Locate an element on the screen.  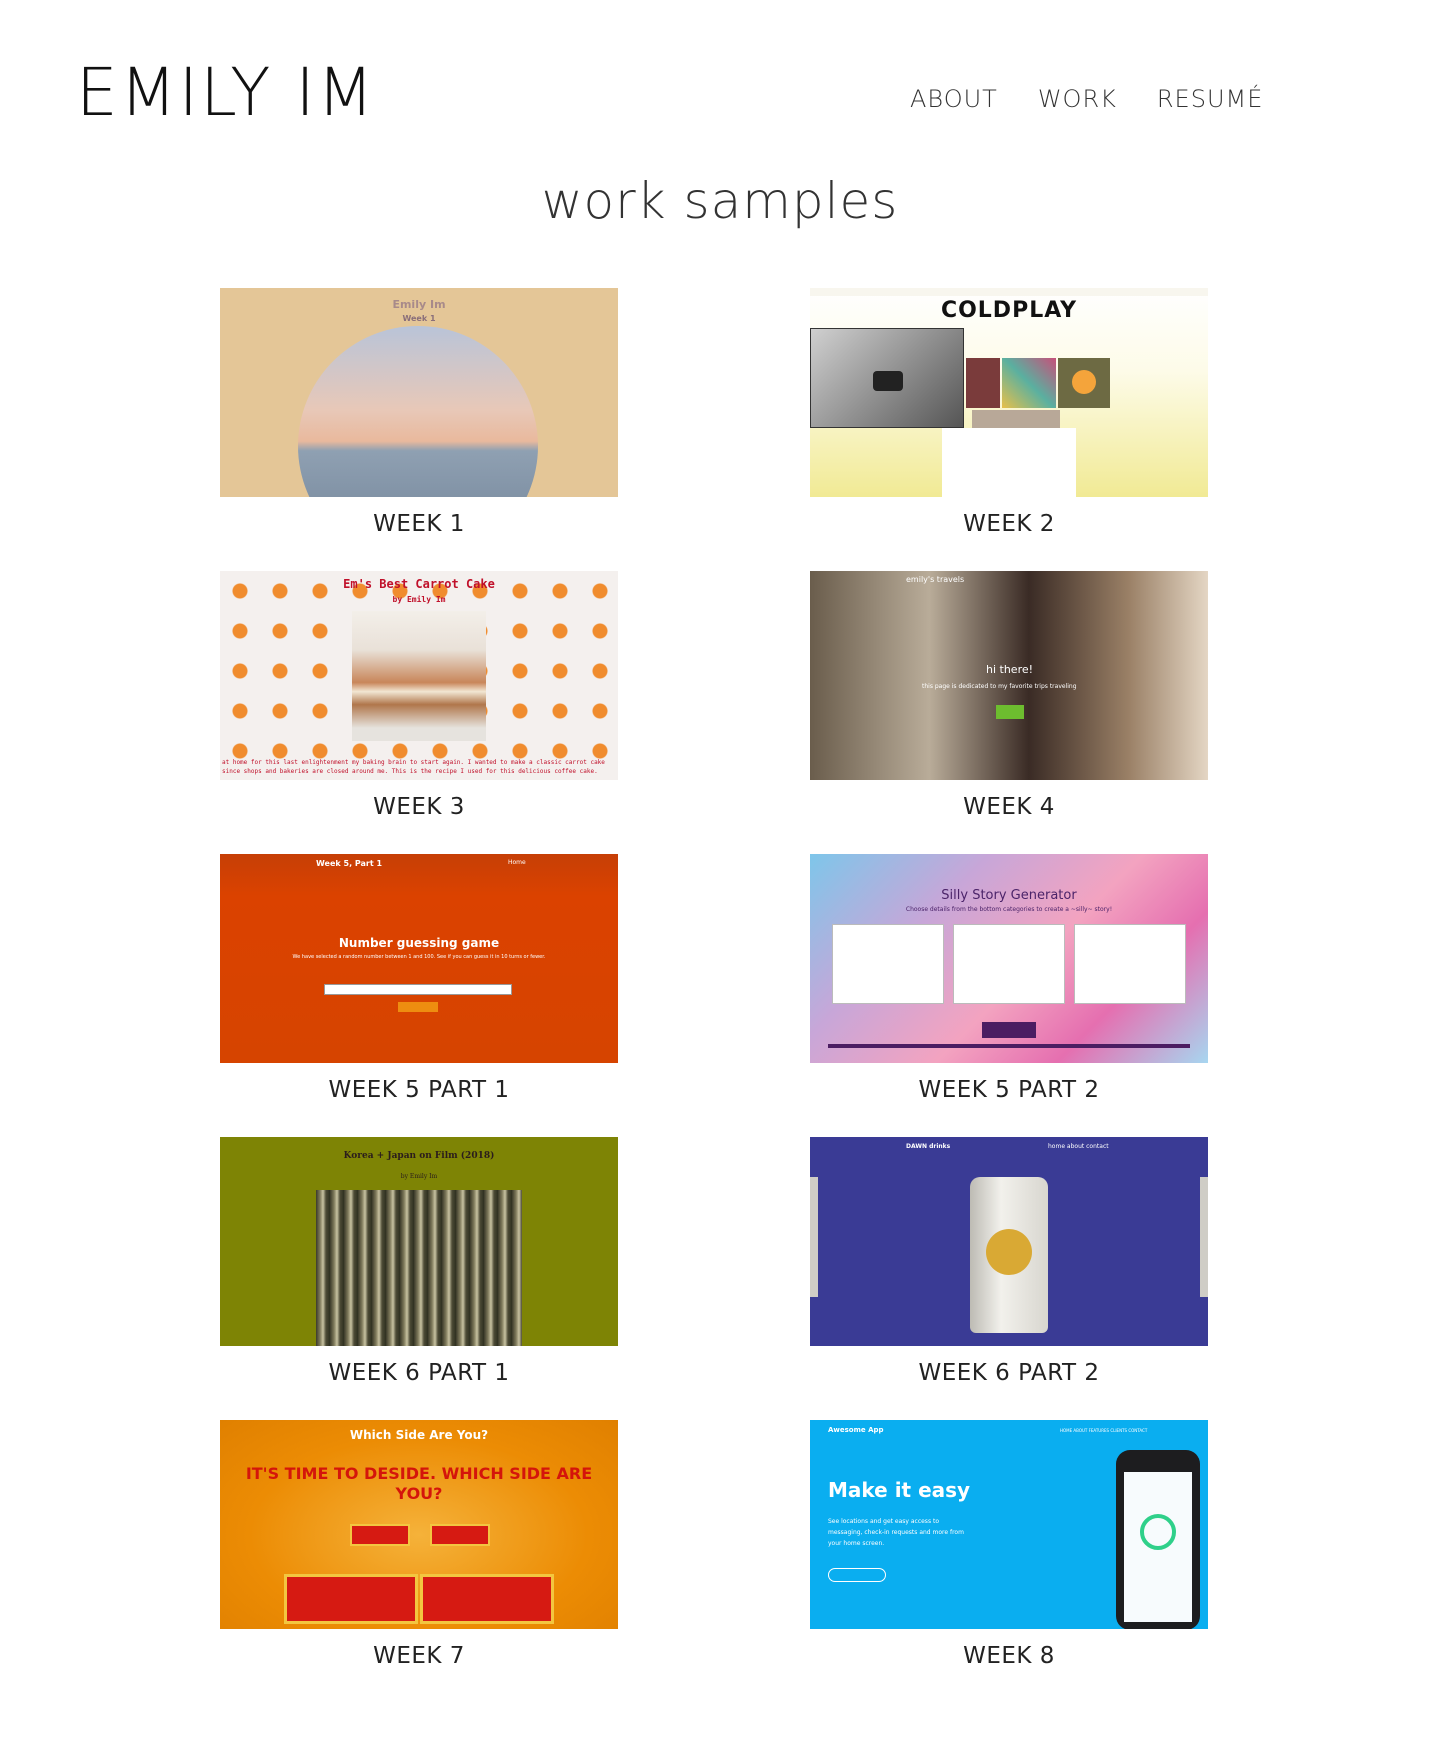
sample-thumbnail: Korea + Japan on Film (2018) by Emily Im is located at coordinates (419, 1241).